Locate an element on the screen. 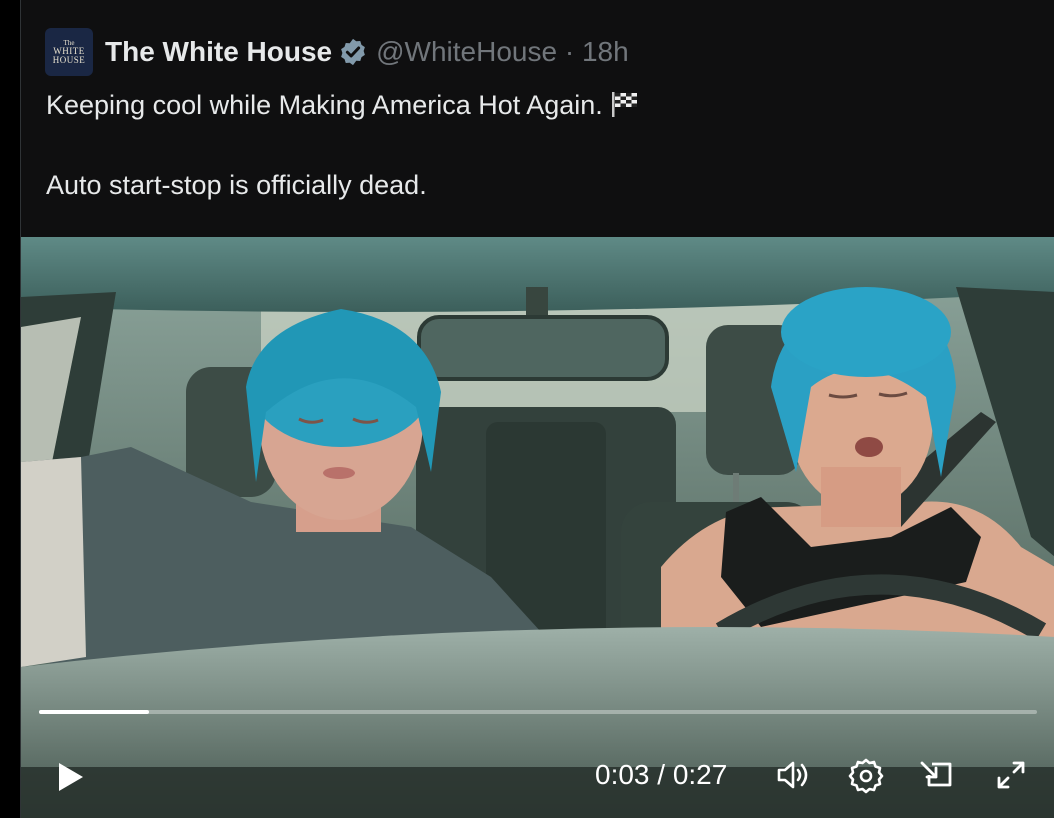 Image resolution: width=1054 pixels, height=818 pixels. progress-fill is located at coordinates (94, 712).